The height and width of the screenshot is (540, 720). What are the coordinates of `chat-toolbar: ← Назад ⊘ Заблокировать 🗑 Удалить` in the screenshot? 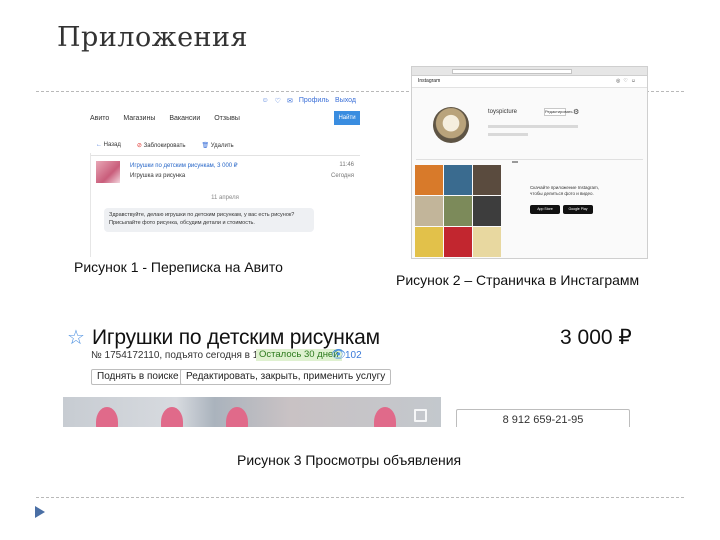 It's located at (165, 145).